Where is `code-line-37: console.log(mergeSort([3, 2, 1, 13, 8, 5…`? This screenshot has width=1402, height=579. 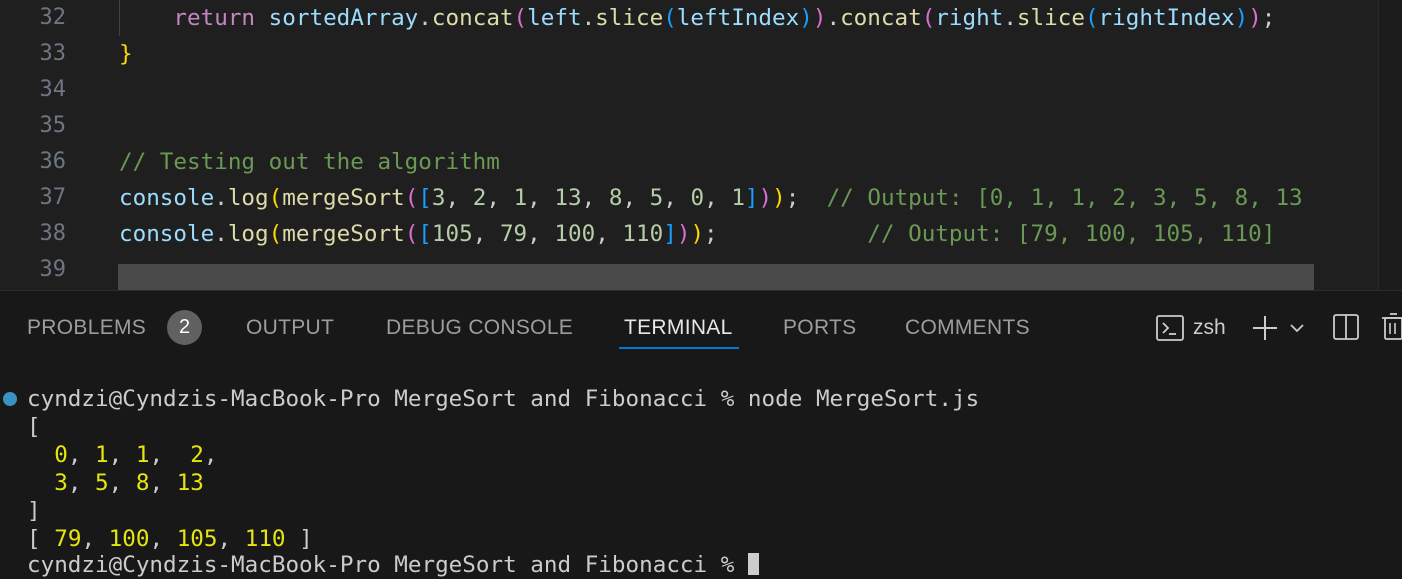
code-line-37: console.log(mergeSort([3, 2, 1, 13, 8, 5… is located at coordinates (711, 198).